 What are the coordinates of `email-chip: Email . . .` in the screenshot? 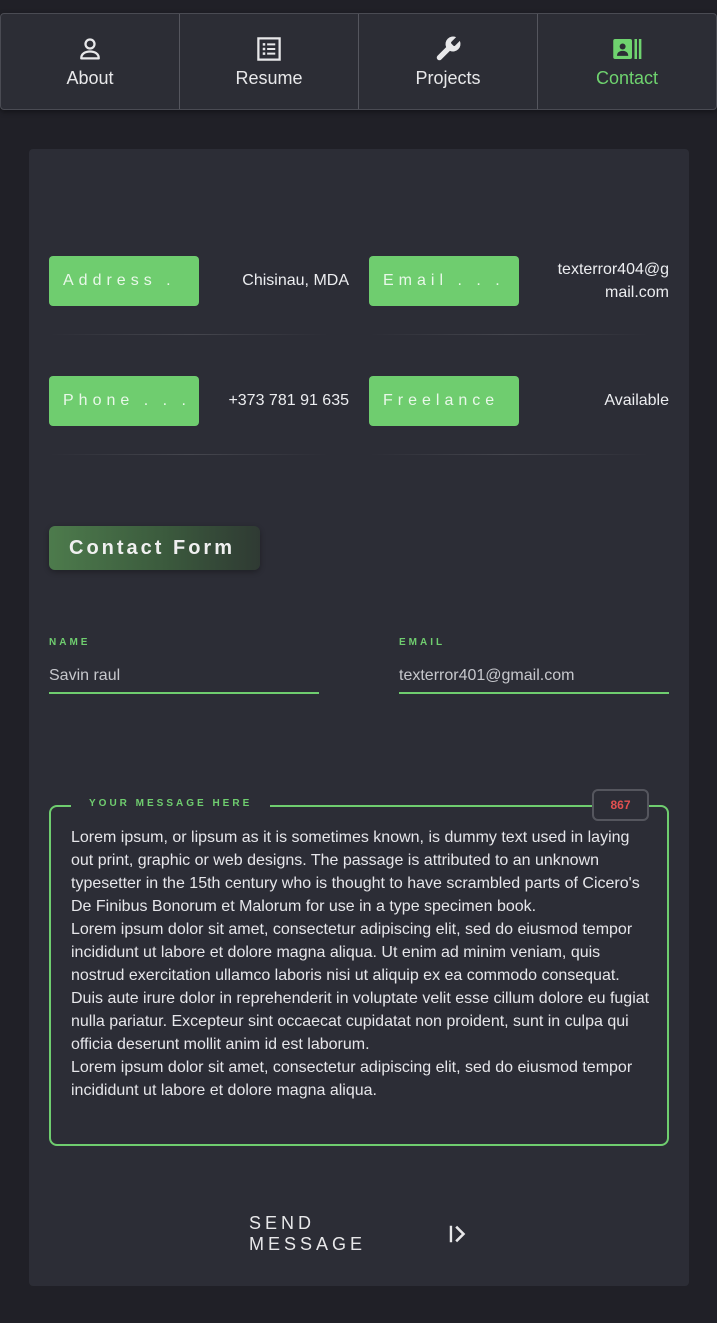 It's located at (444, 281).